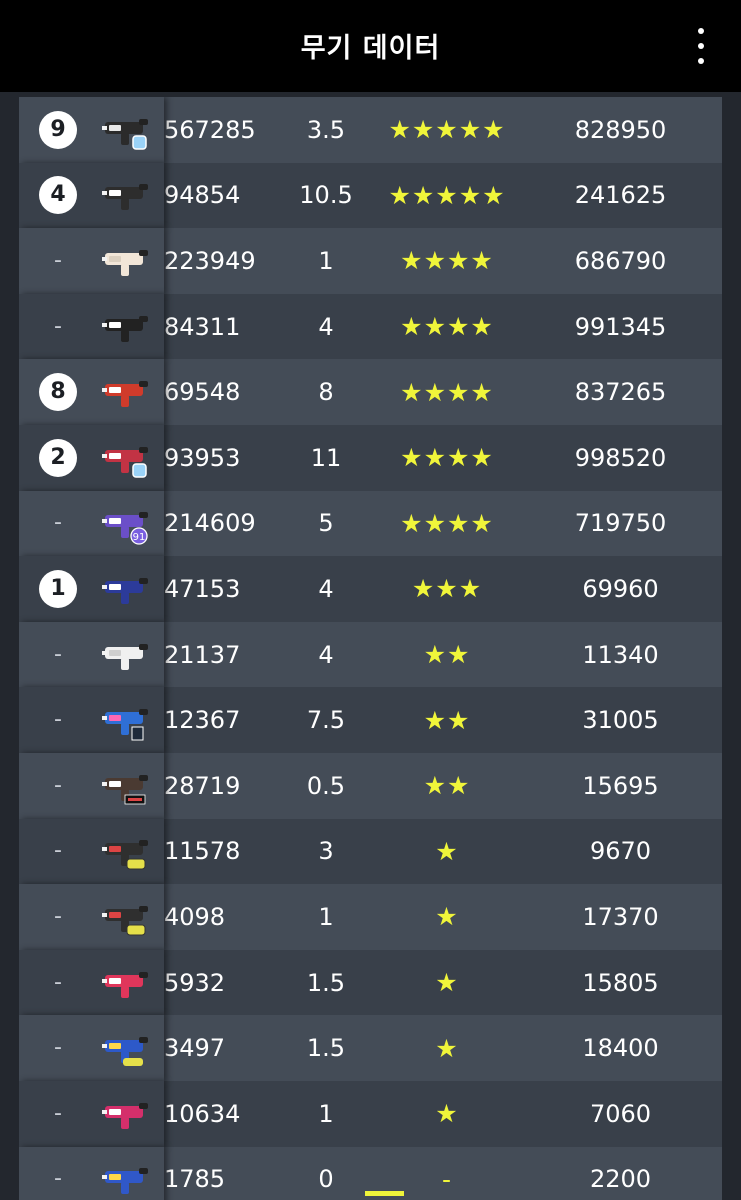  What do you see at coordinates (370, 785) in the screenshot?
I see `table-row: 28719 0.5 ★★ 15695 -` at bounding box center [370, 785].